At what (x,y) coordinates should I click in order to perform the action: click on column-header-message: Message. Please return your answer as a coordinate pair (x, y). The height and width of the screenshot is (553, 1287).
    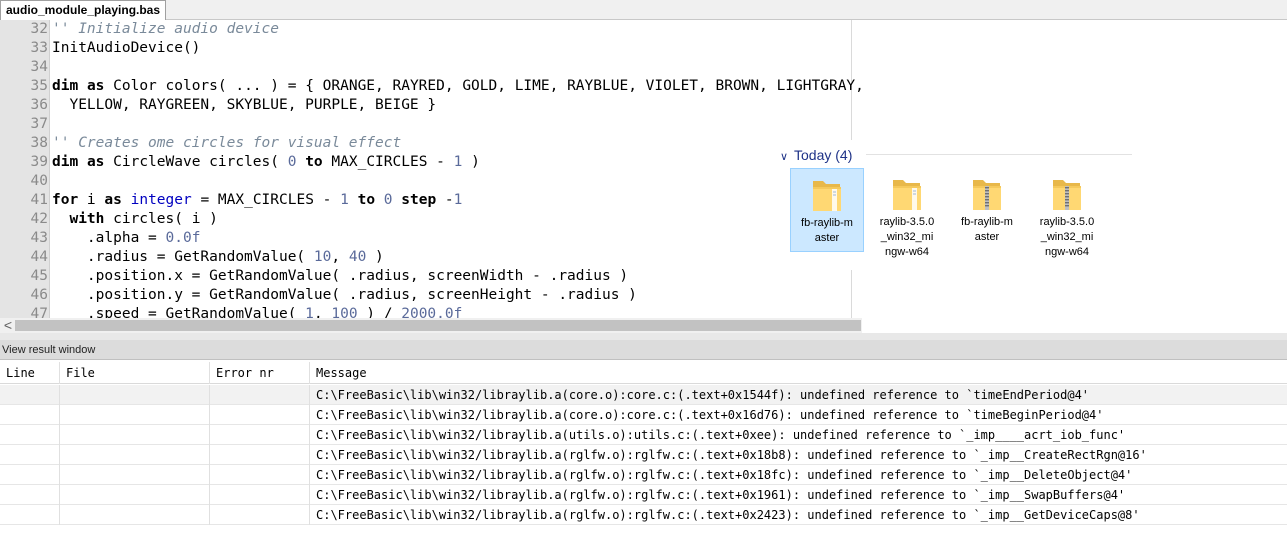
    Looking at the image, I should click on (793, 373).